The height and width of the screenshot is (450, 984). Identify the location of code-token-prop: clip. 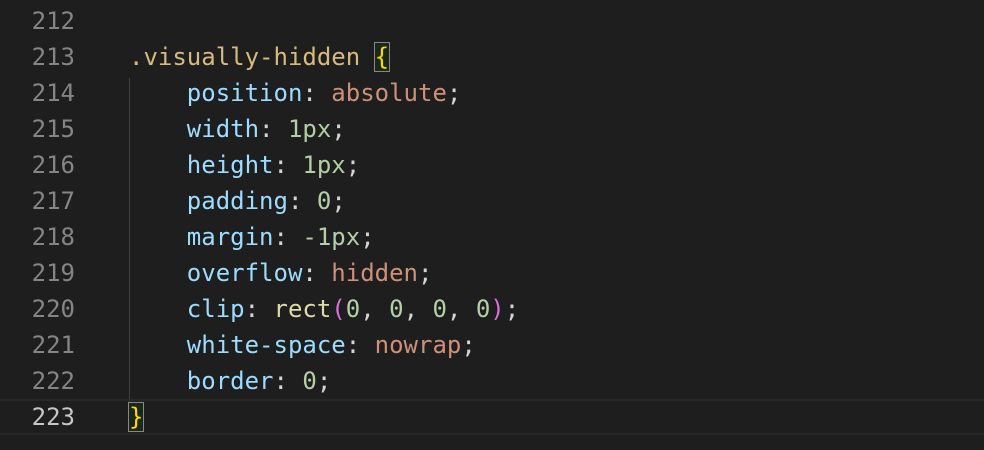
(215, 309).